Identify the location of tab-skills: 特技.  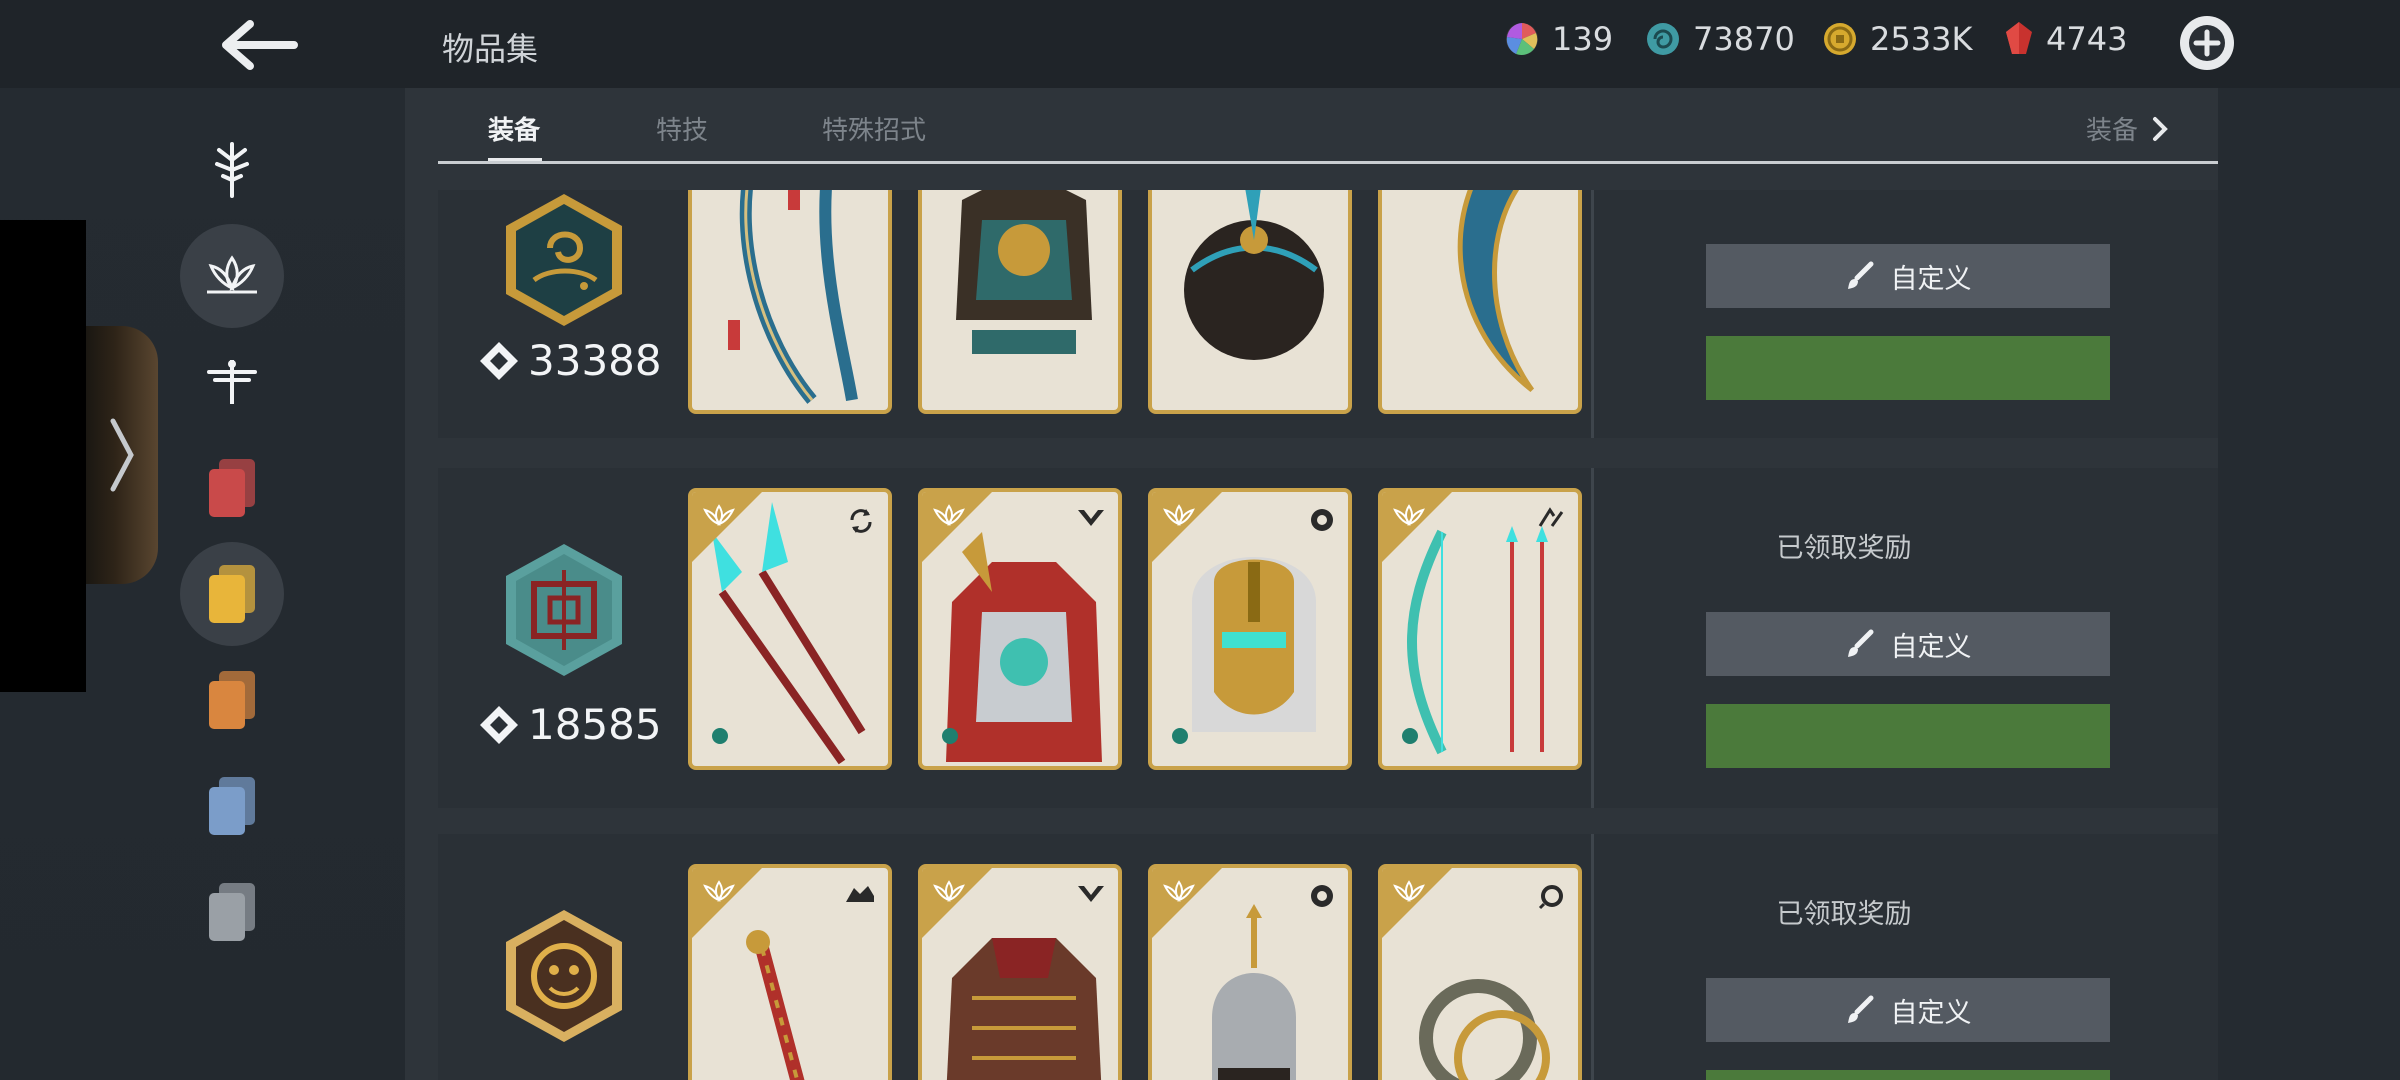
(682, 128).